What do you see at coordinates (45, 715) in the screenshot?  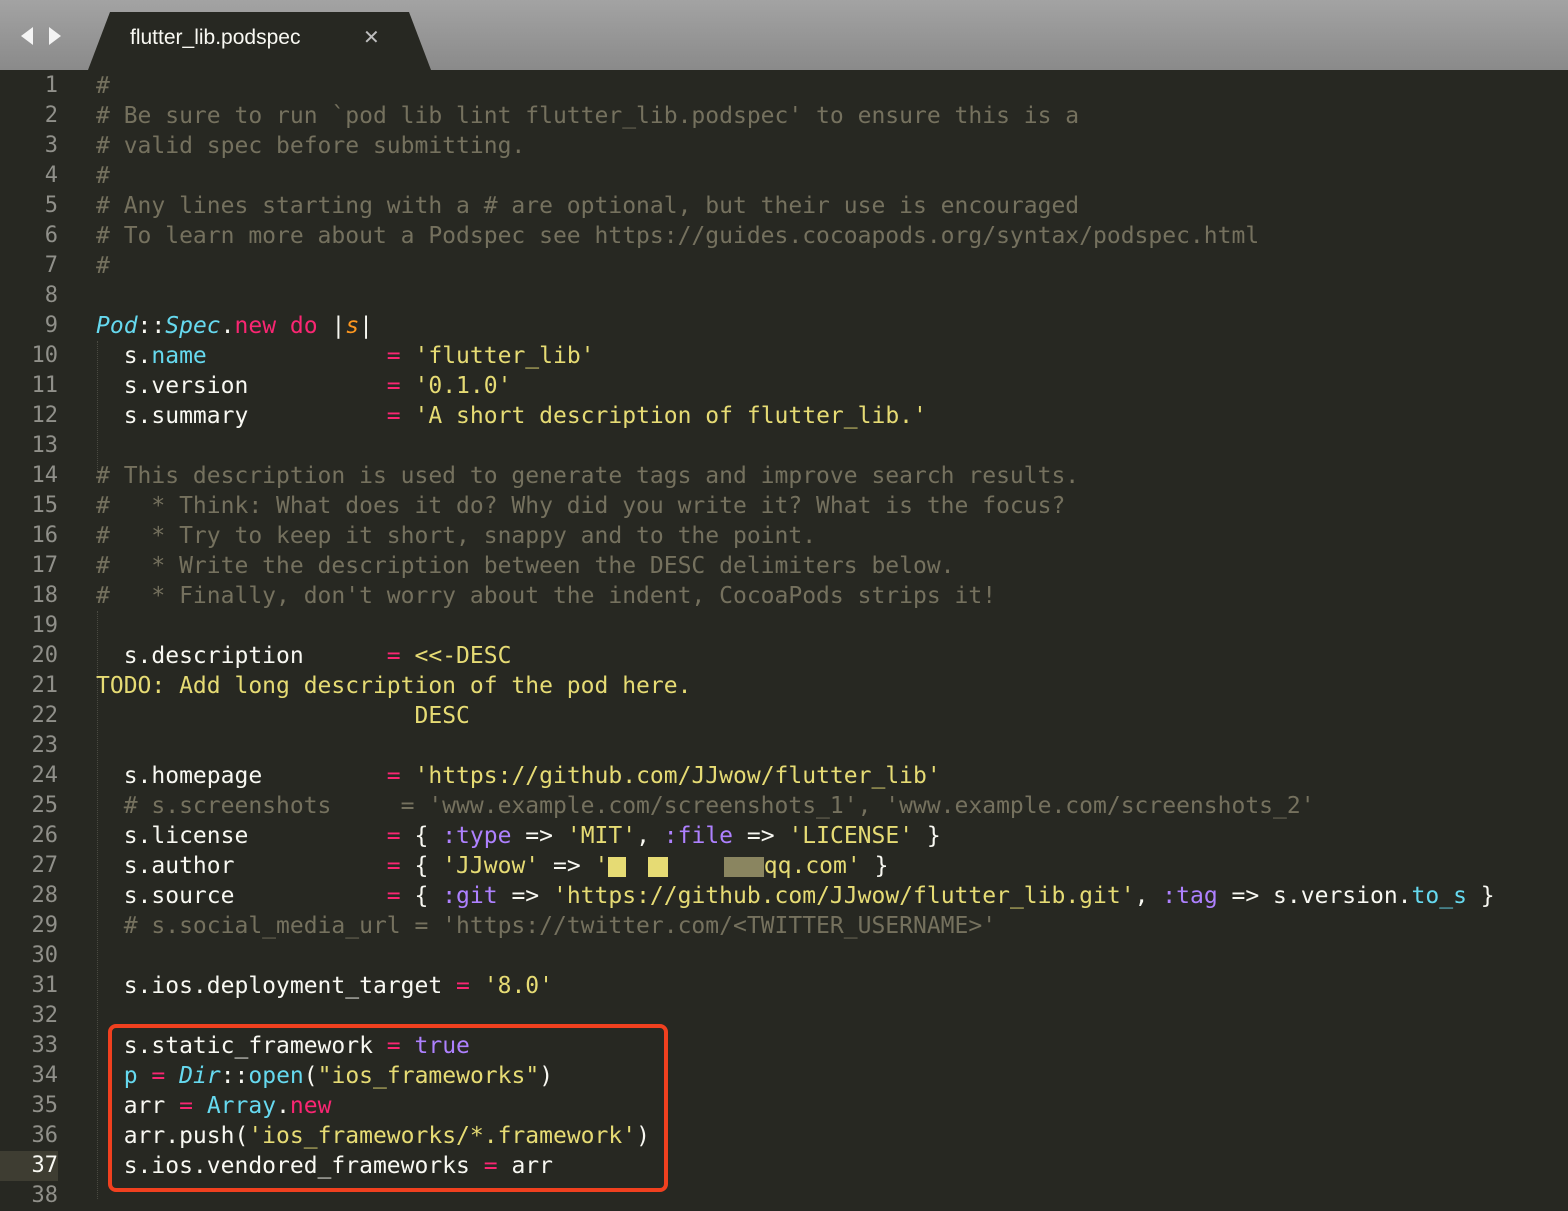 I see `line-number: 22` at bounding box center [45, 715].